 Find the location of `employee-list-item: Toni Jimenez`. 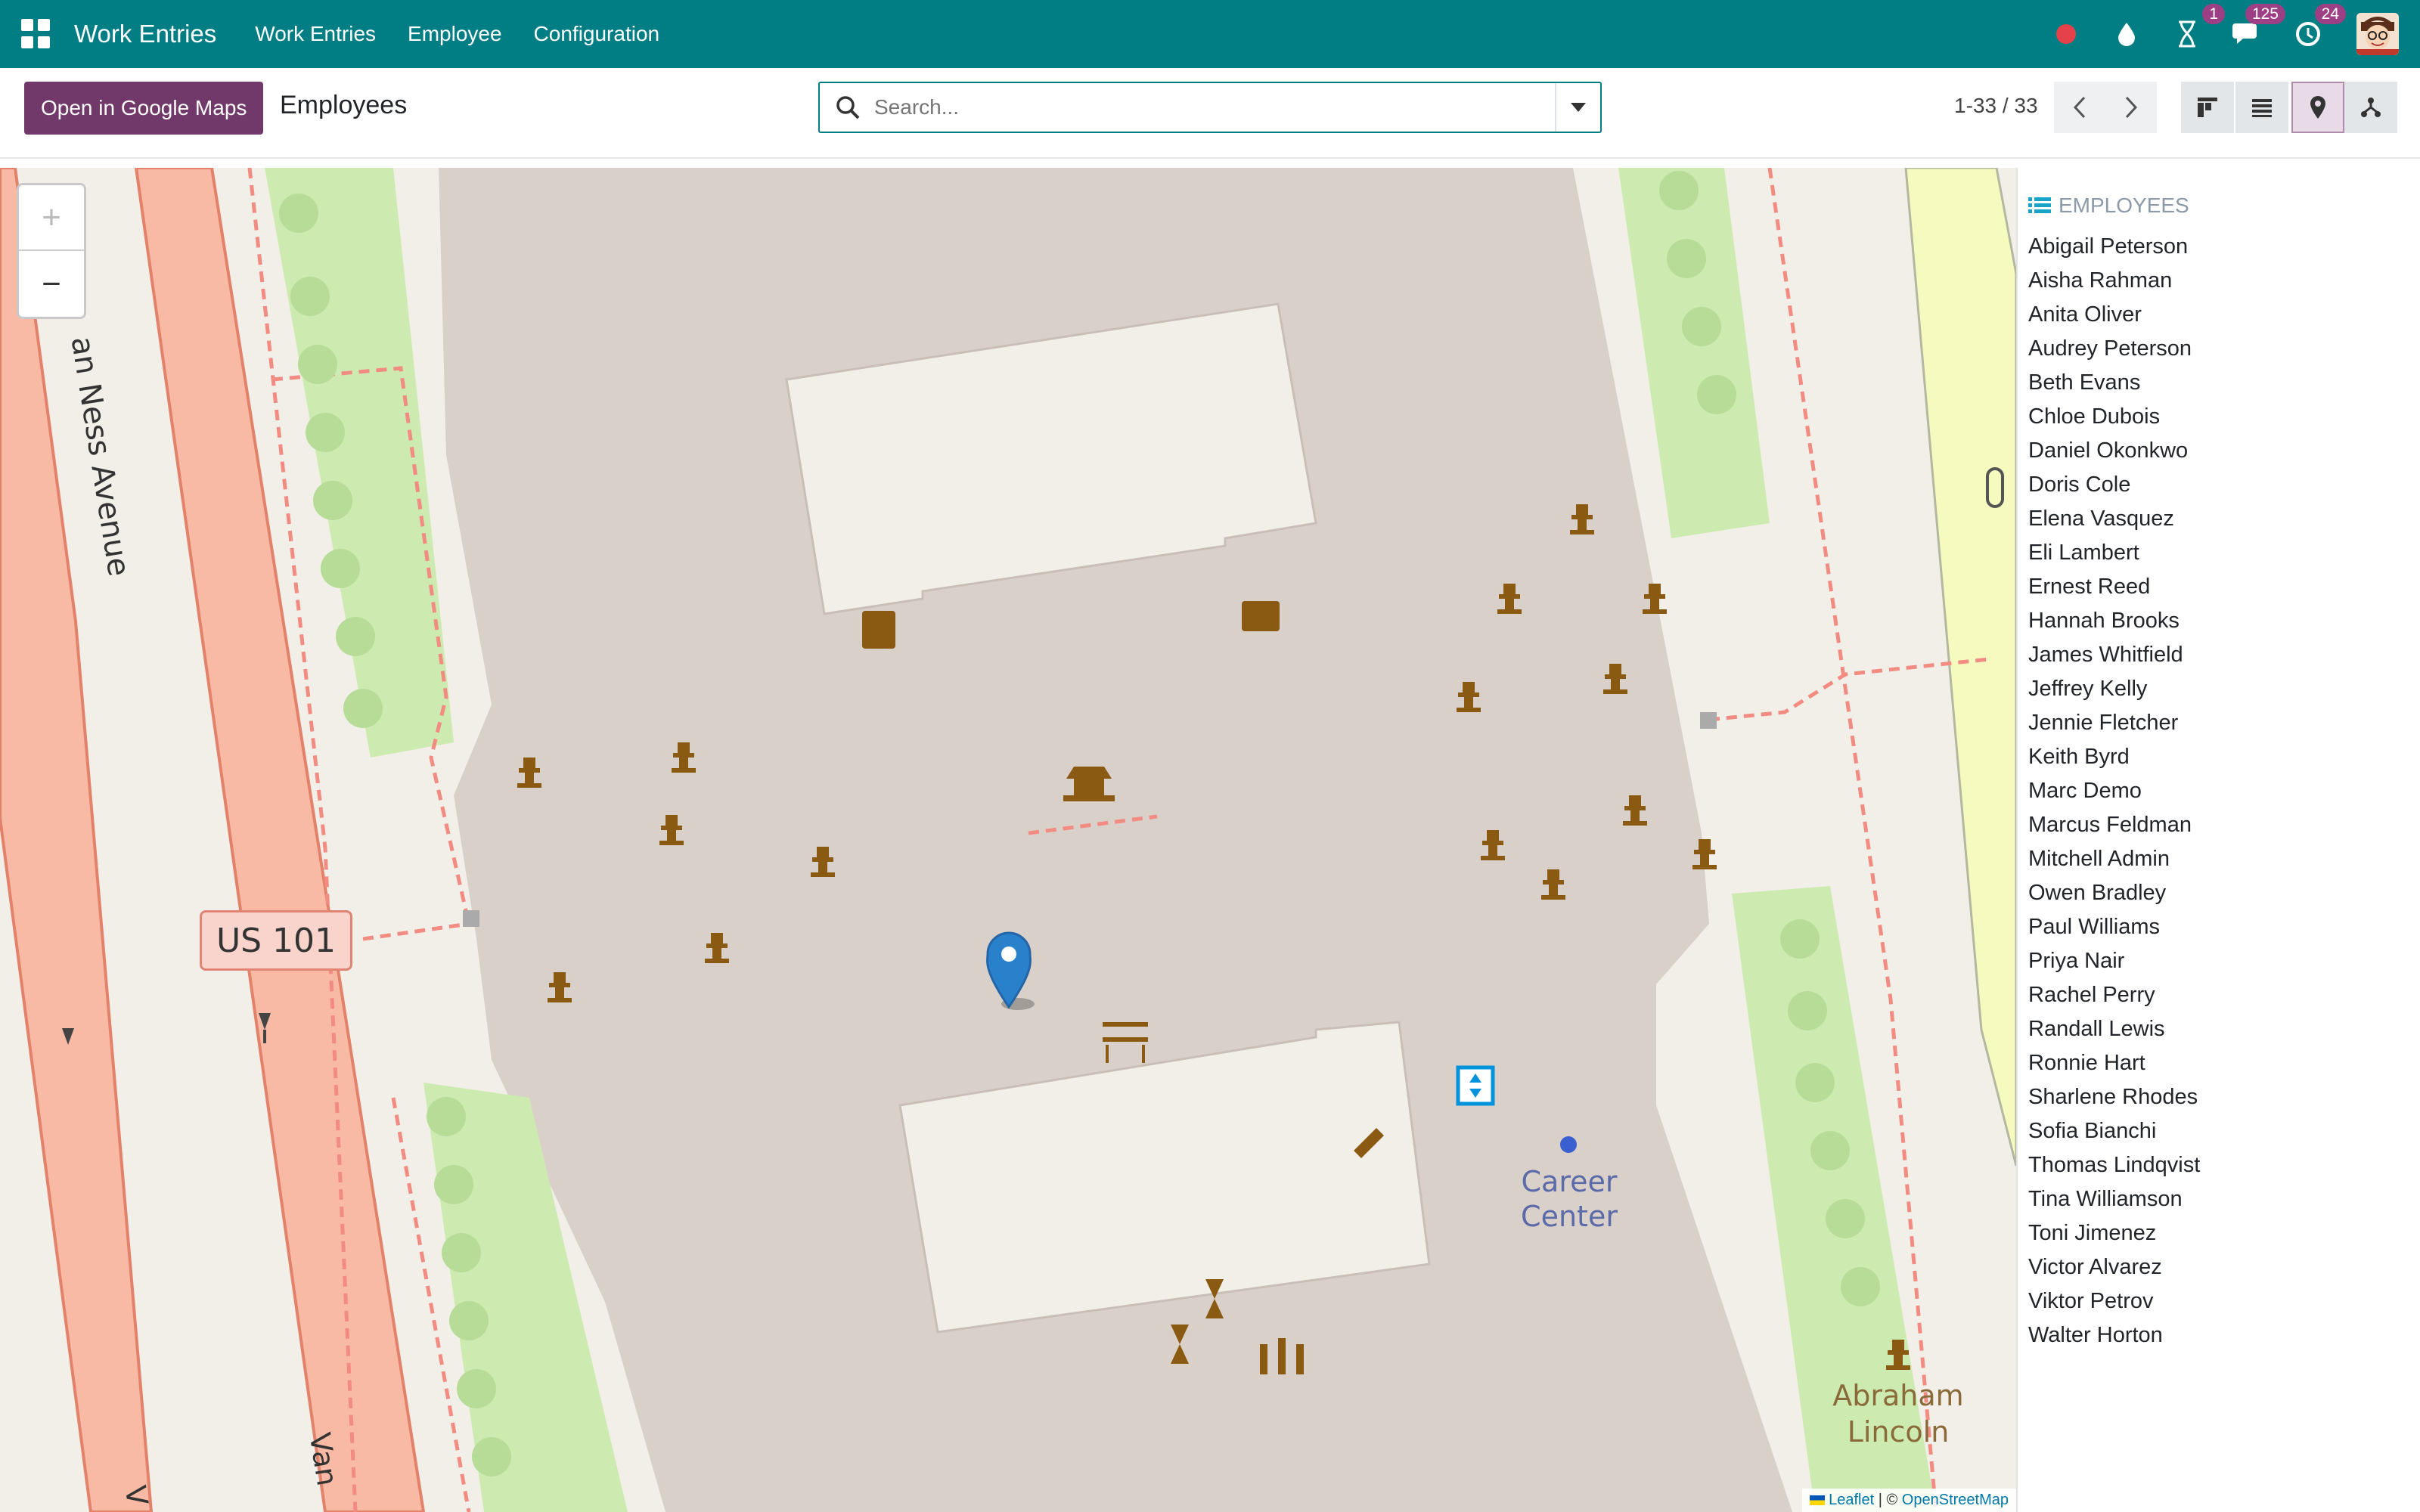

employee-list-item: Toni Jimenez is located at coordinates (2224, 1233).